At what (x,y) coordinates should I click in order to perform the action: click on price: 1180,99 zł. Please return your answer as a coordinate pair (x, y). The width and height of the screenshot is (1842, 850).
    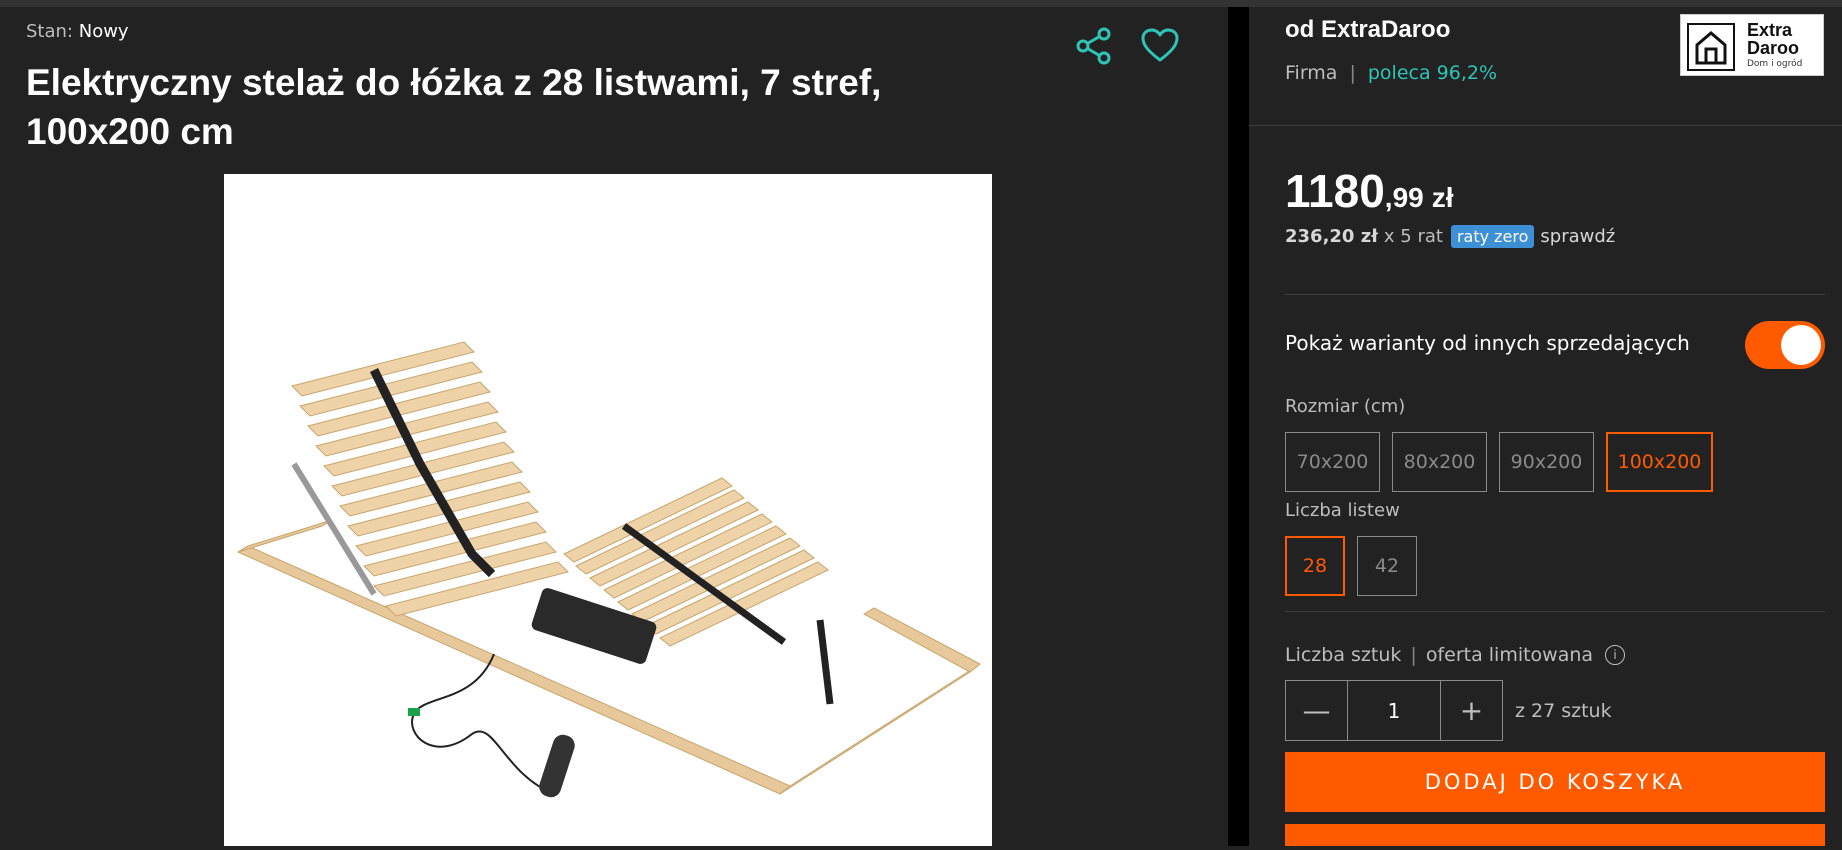
    Looking at the image, I should click on (1369, 191).